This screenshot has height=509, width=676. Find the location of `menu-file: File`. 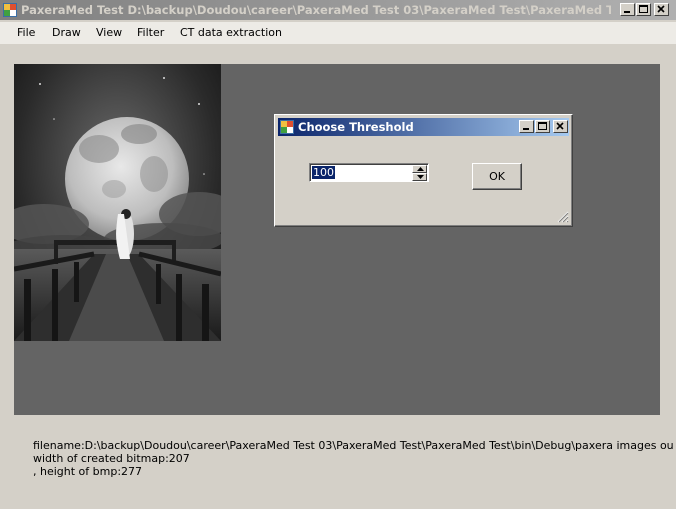

menu-file: File is located at coordinates (26, 32).